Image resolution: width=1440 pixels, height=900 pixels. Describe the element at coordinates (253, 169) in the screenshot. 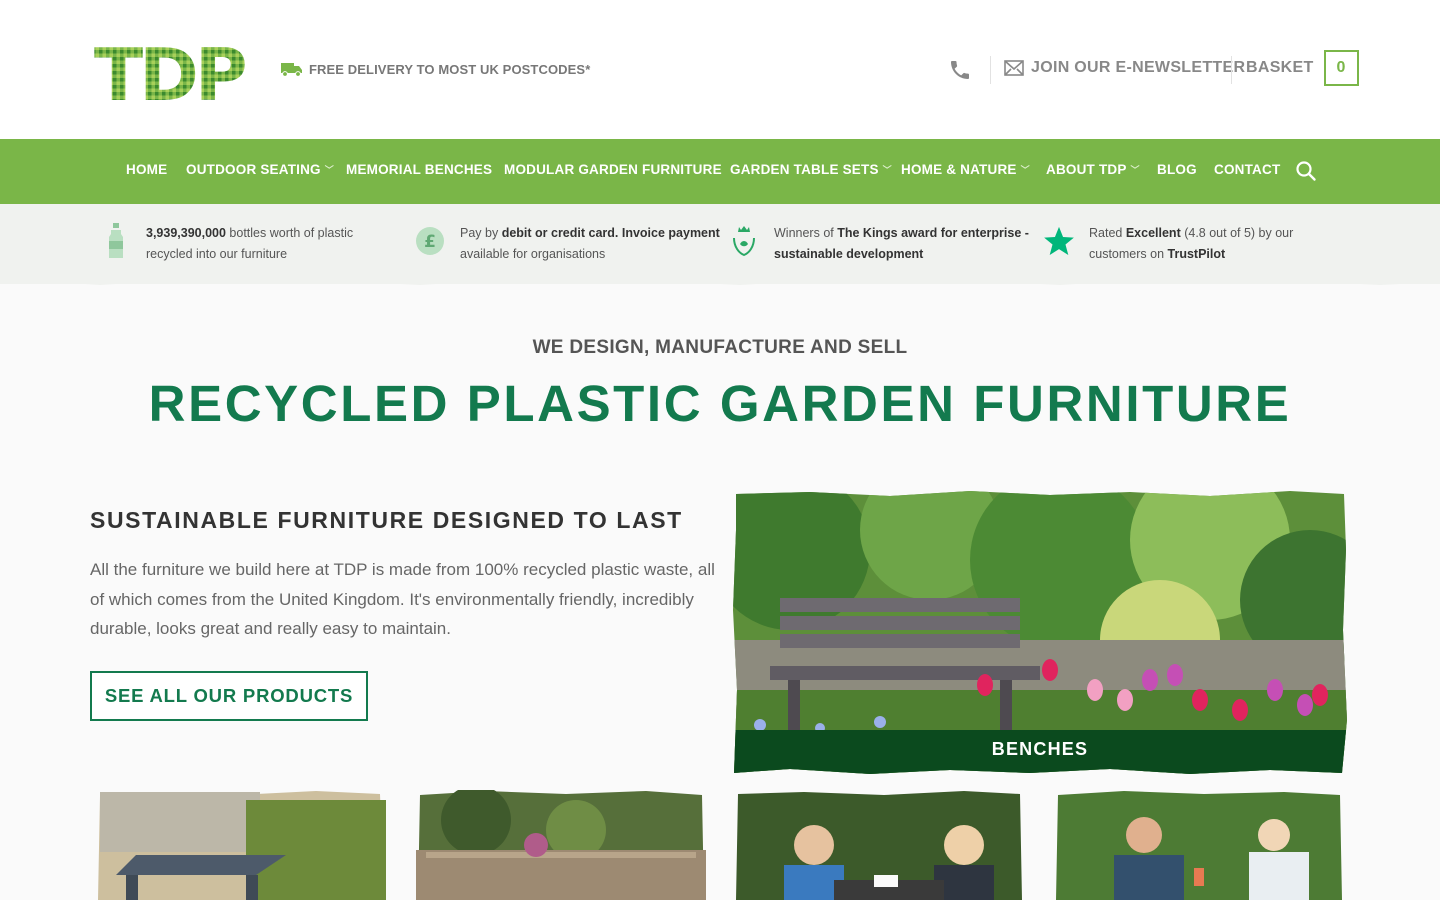

I see `nav-label: OUTDOOR SEATING` at that location.